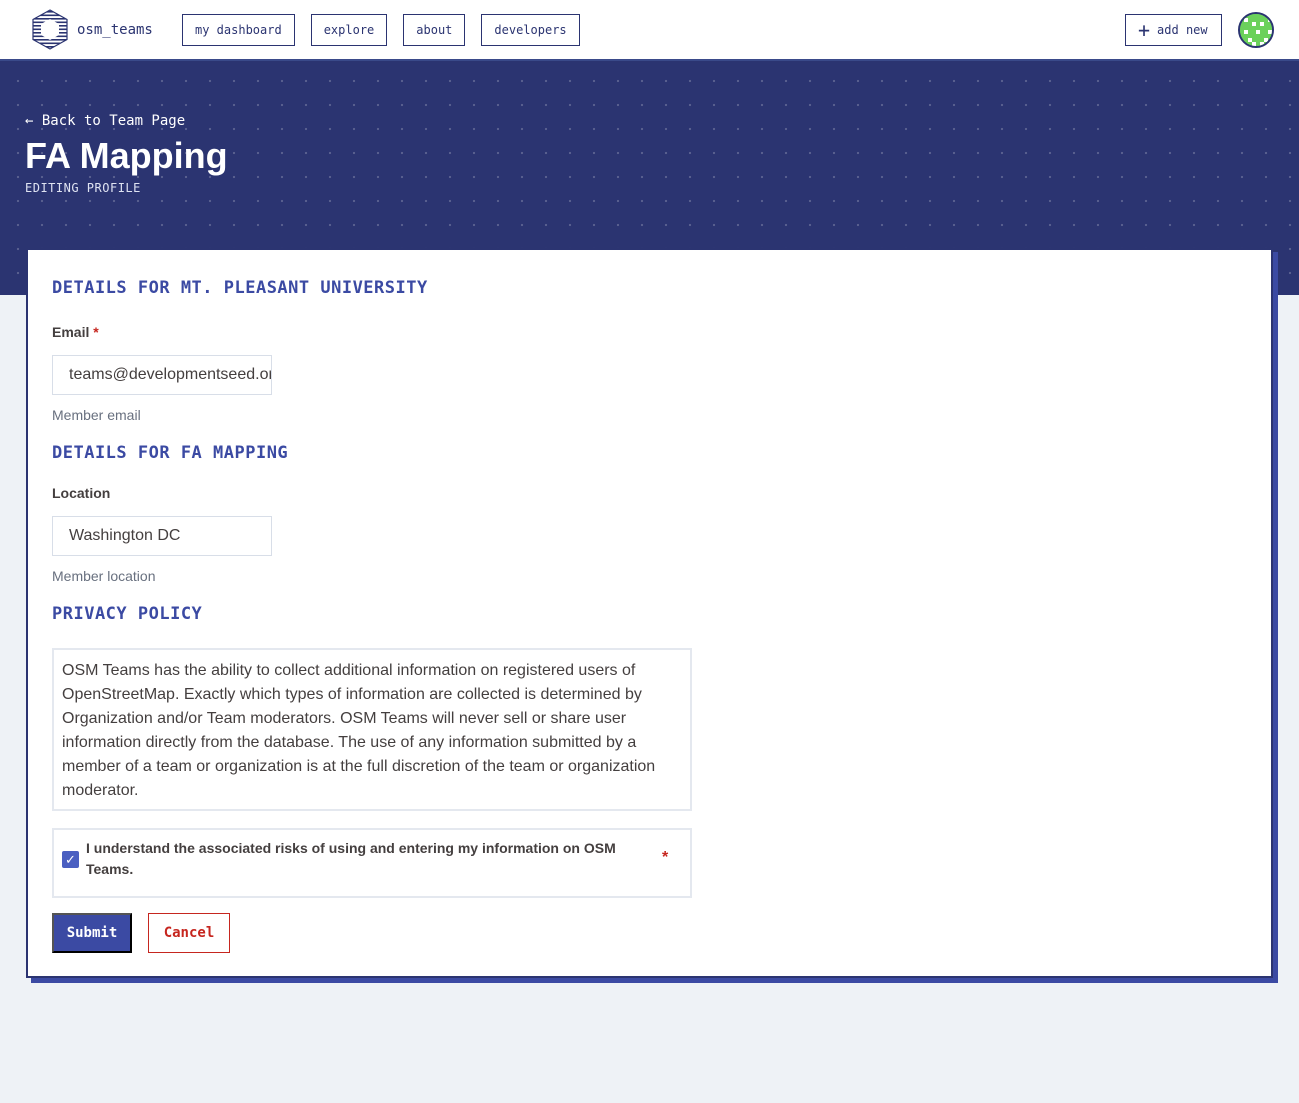 The width and height of the screenshot is (1299, 1103). I want to click on location-help-text: Member location, so click(104, 576).